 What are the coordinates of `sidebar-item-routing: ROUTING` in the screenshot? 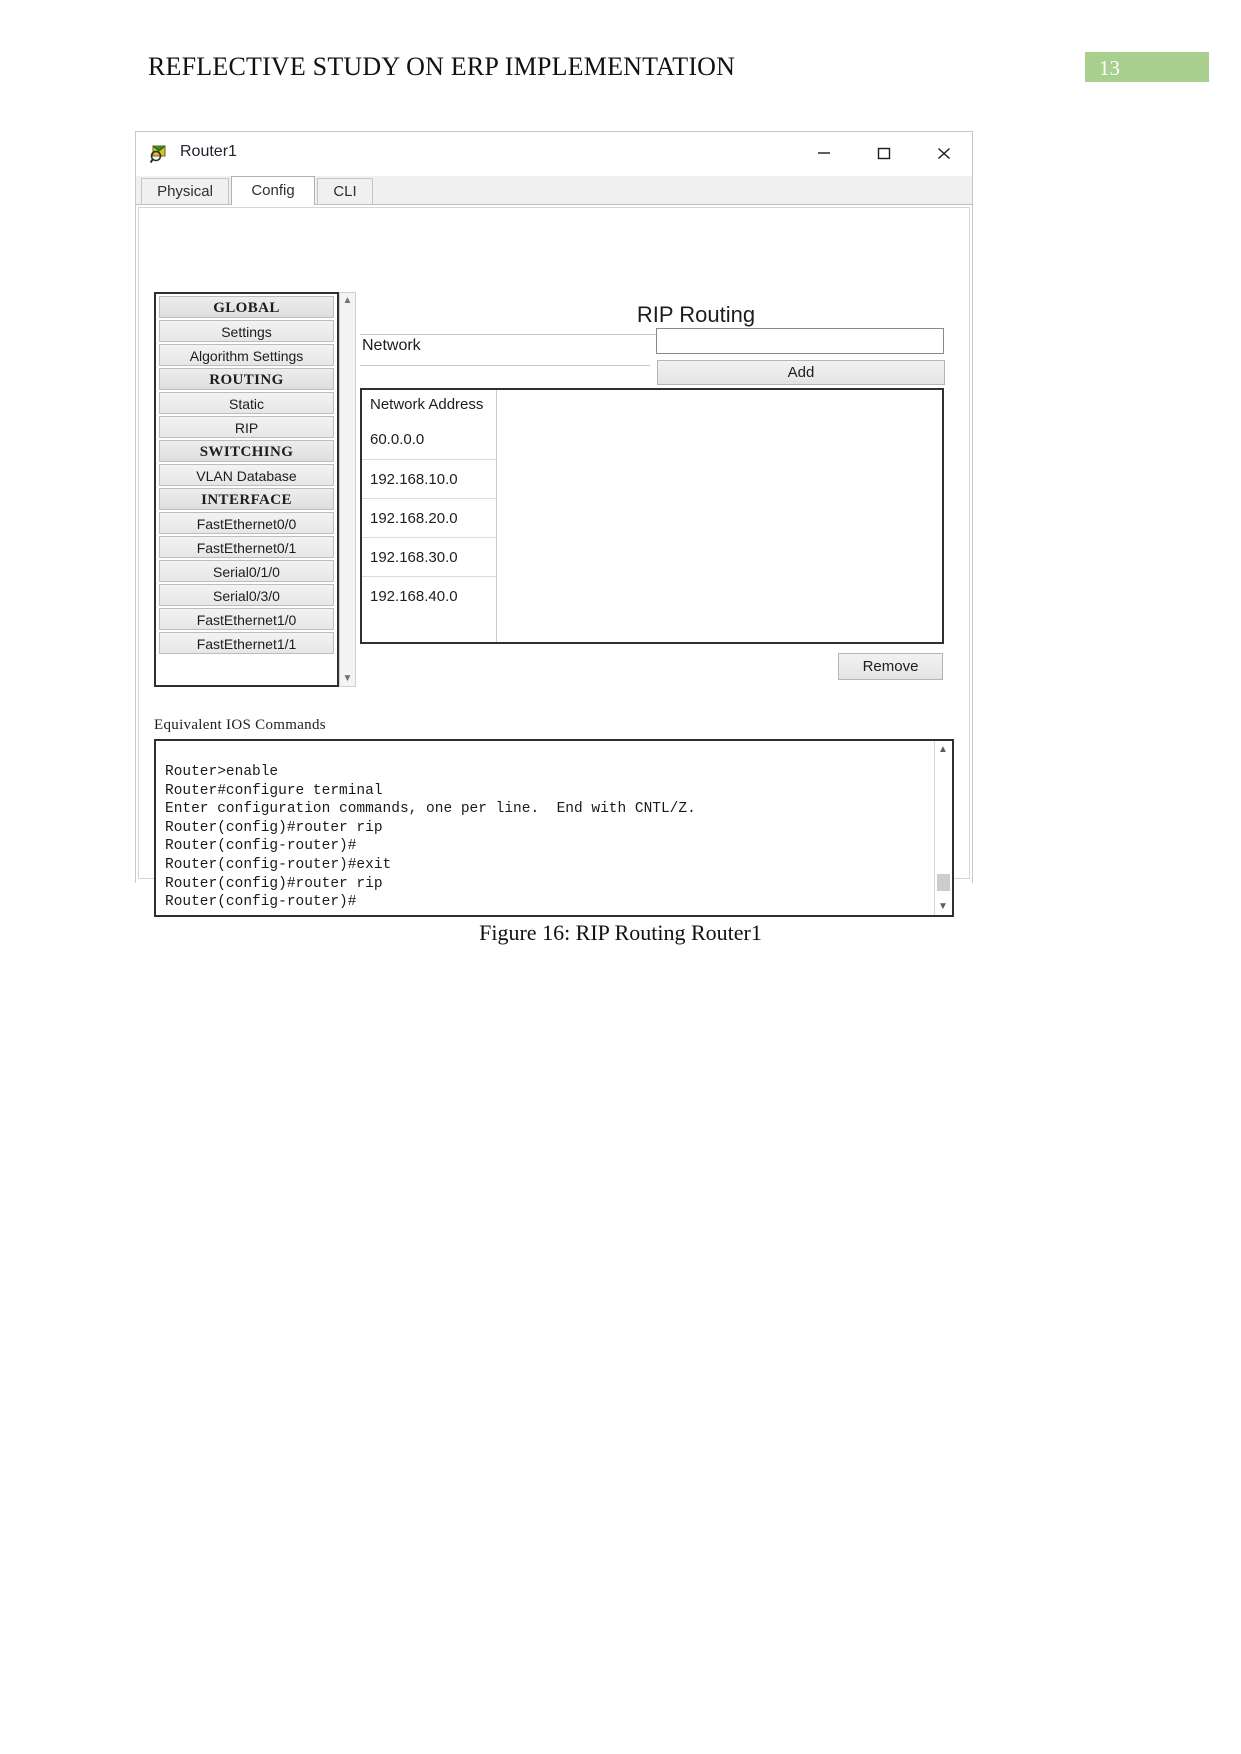 It's located at (246, 379).